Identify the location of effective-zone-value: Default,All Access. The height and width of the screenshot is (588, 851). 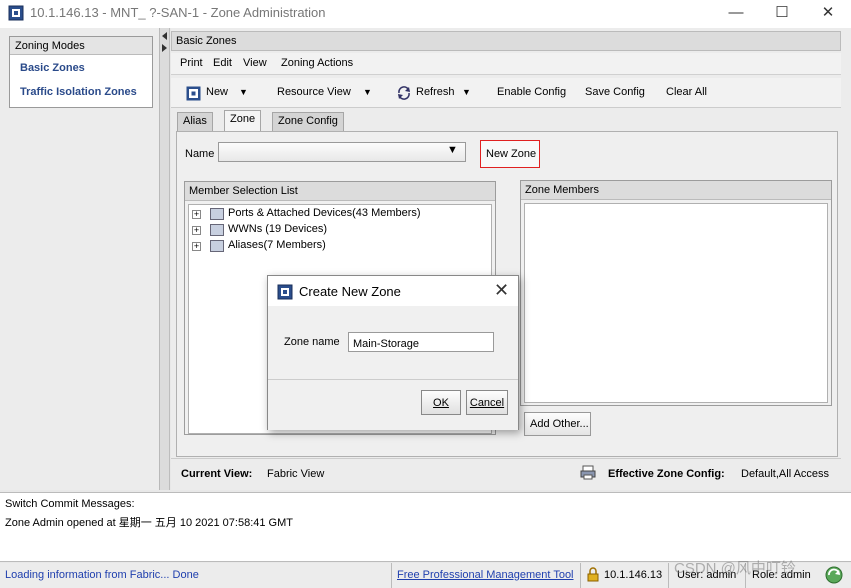
(785, 474).